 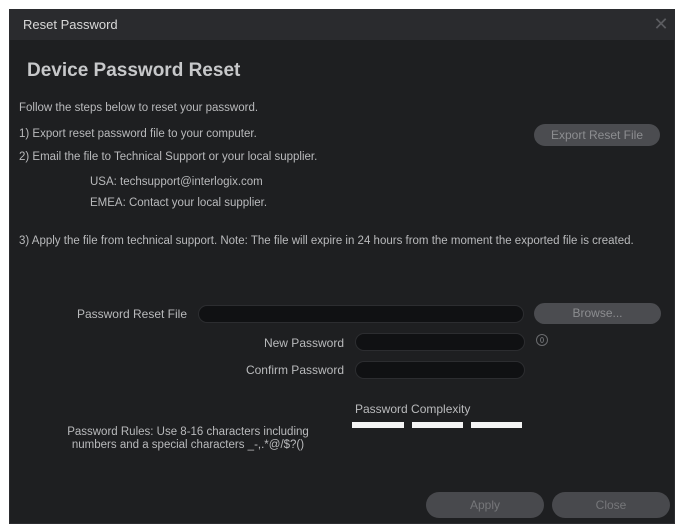 I want to click on reset-file-field, so click(x=361, y=314).